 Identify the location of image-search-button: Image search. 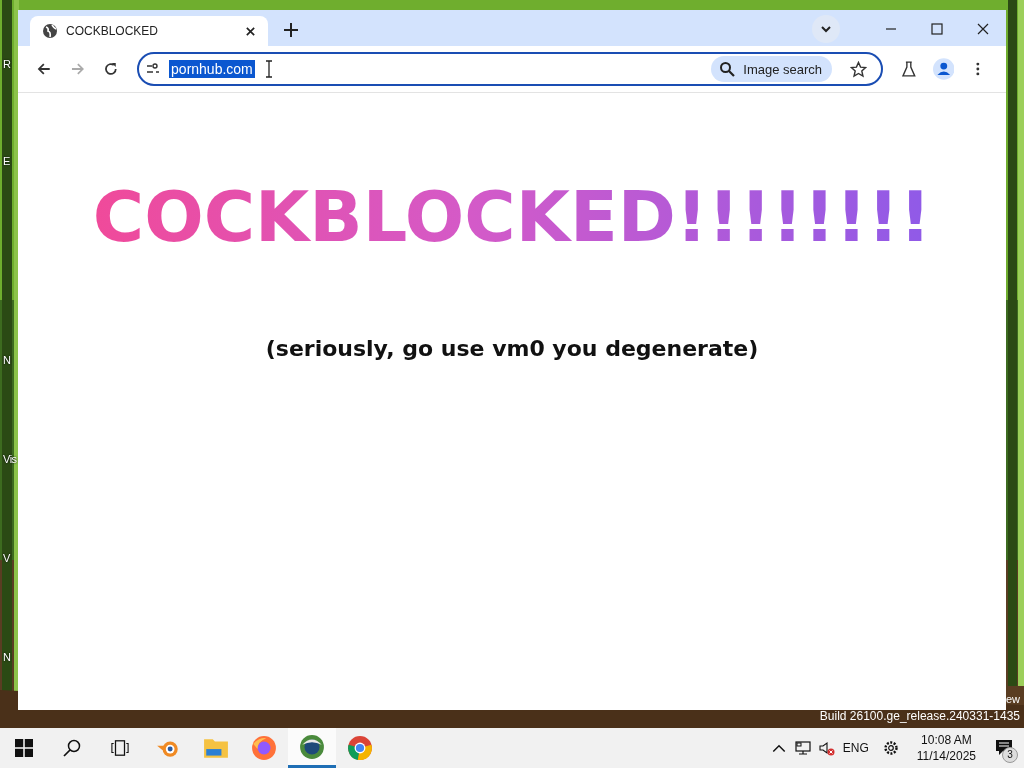
(772, 69).